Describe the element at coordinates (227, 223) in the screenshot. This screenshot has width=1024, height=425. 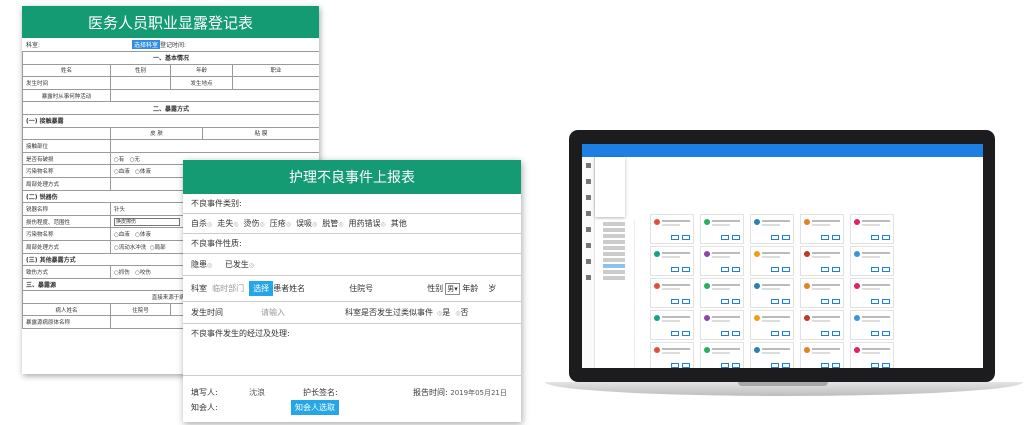
I see `event-type-option: 走失◎` at that location.